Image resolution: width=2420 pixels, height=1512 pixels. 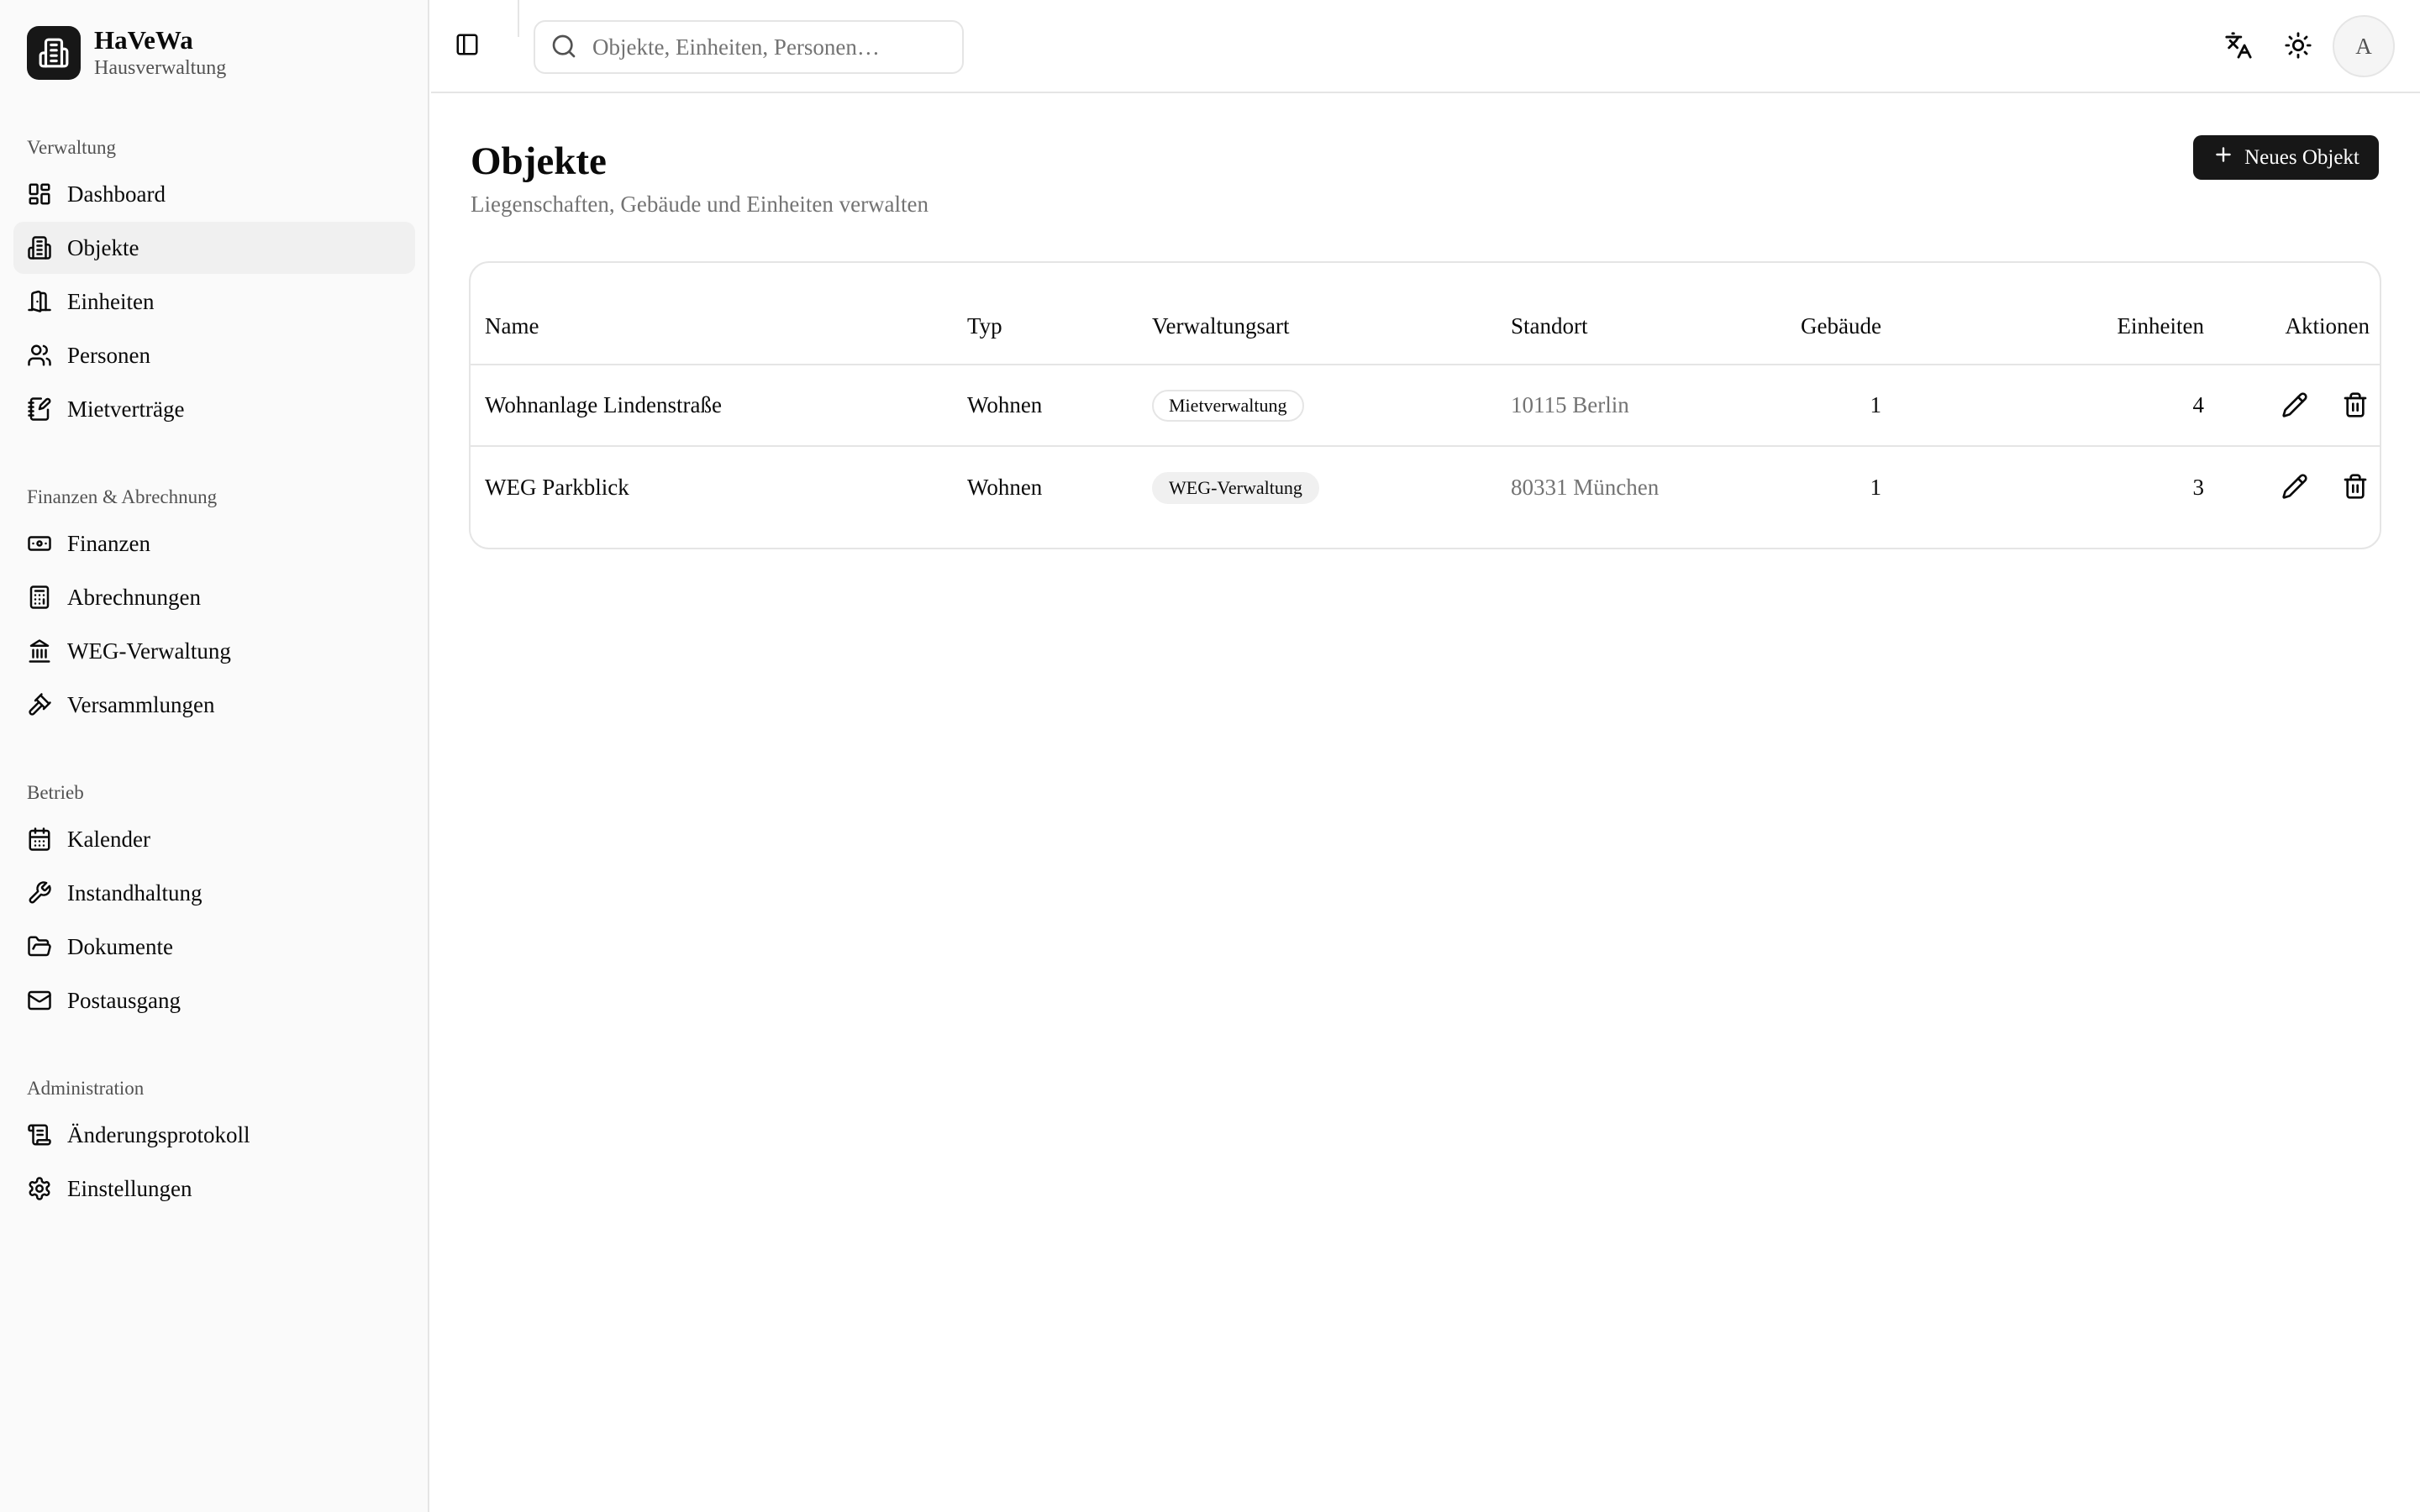 I want to click on avatar: A, so click(x=2364, y=46).